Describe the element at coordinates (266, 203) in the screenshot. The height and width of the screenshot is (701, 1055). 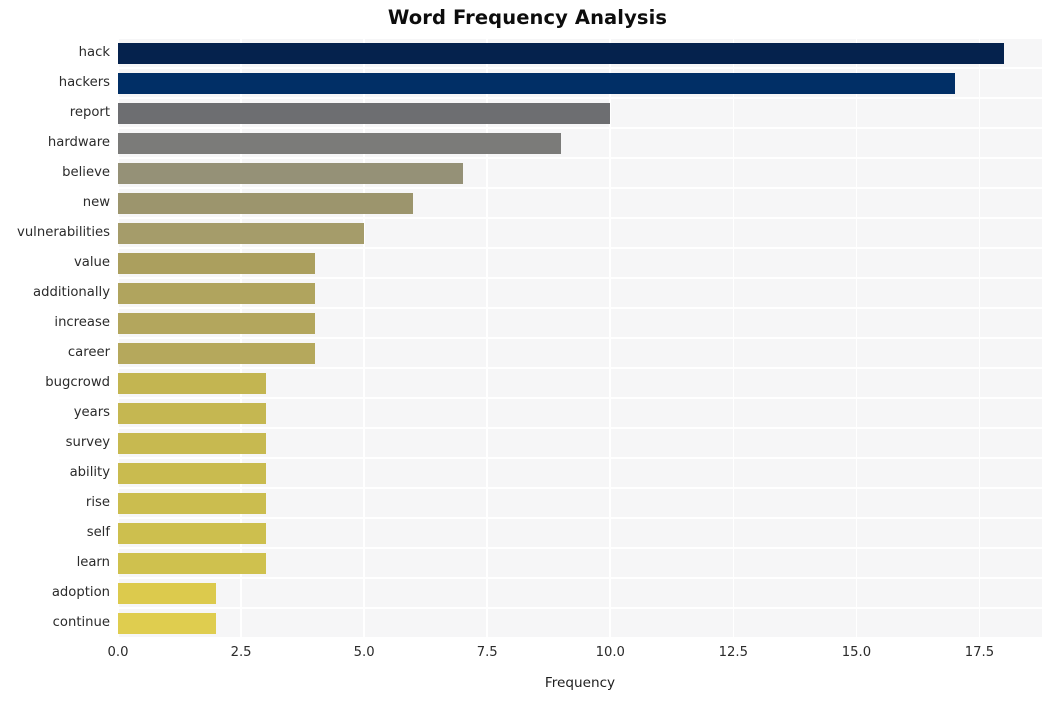
I see `bar-new` at that location.